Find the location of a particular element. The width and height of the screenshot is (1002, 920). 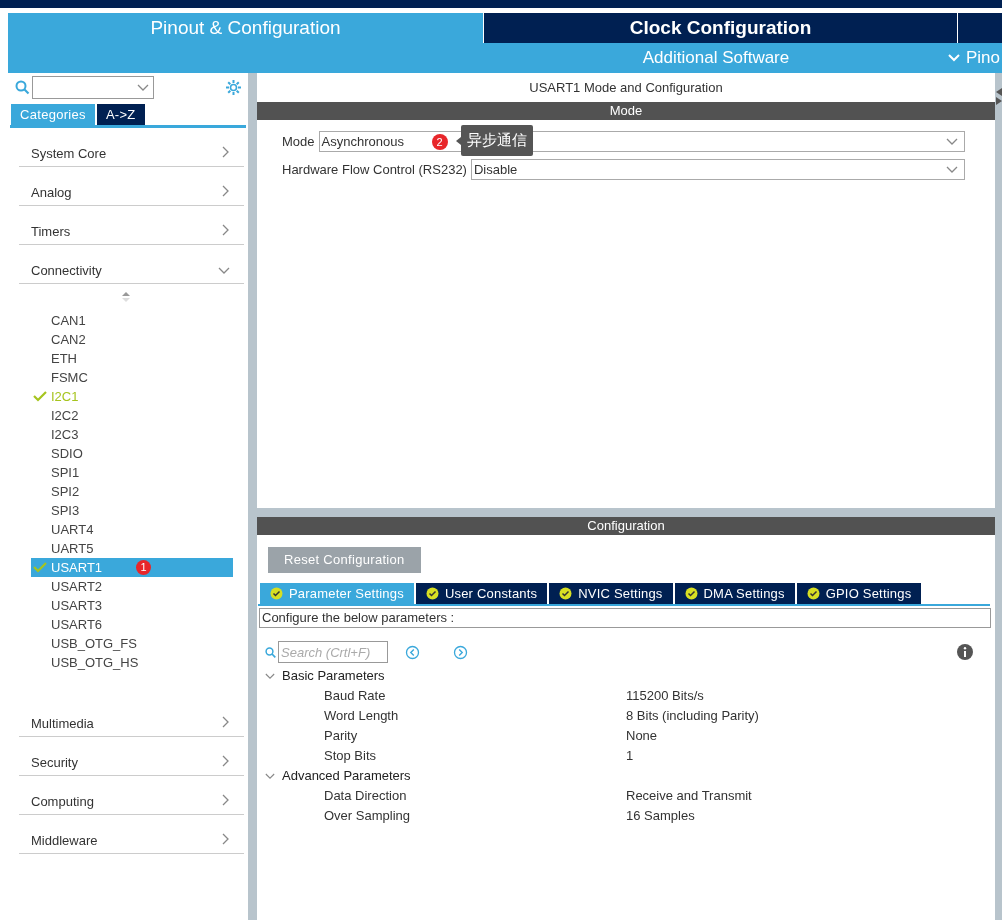

peripheral-label: CAN2 is located at coordinates (68, 339).